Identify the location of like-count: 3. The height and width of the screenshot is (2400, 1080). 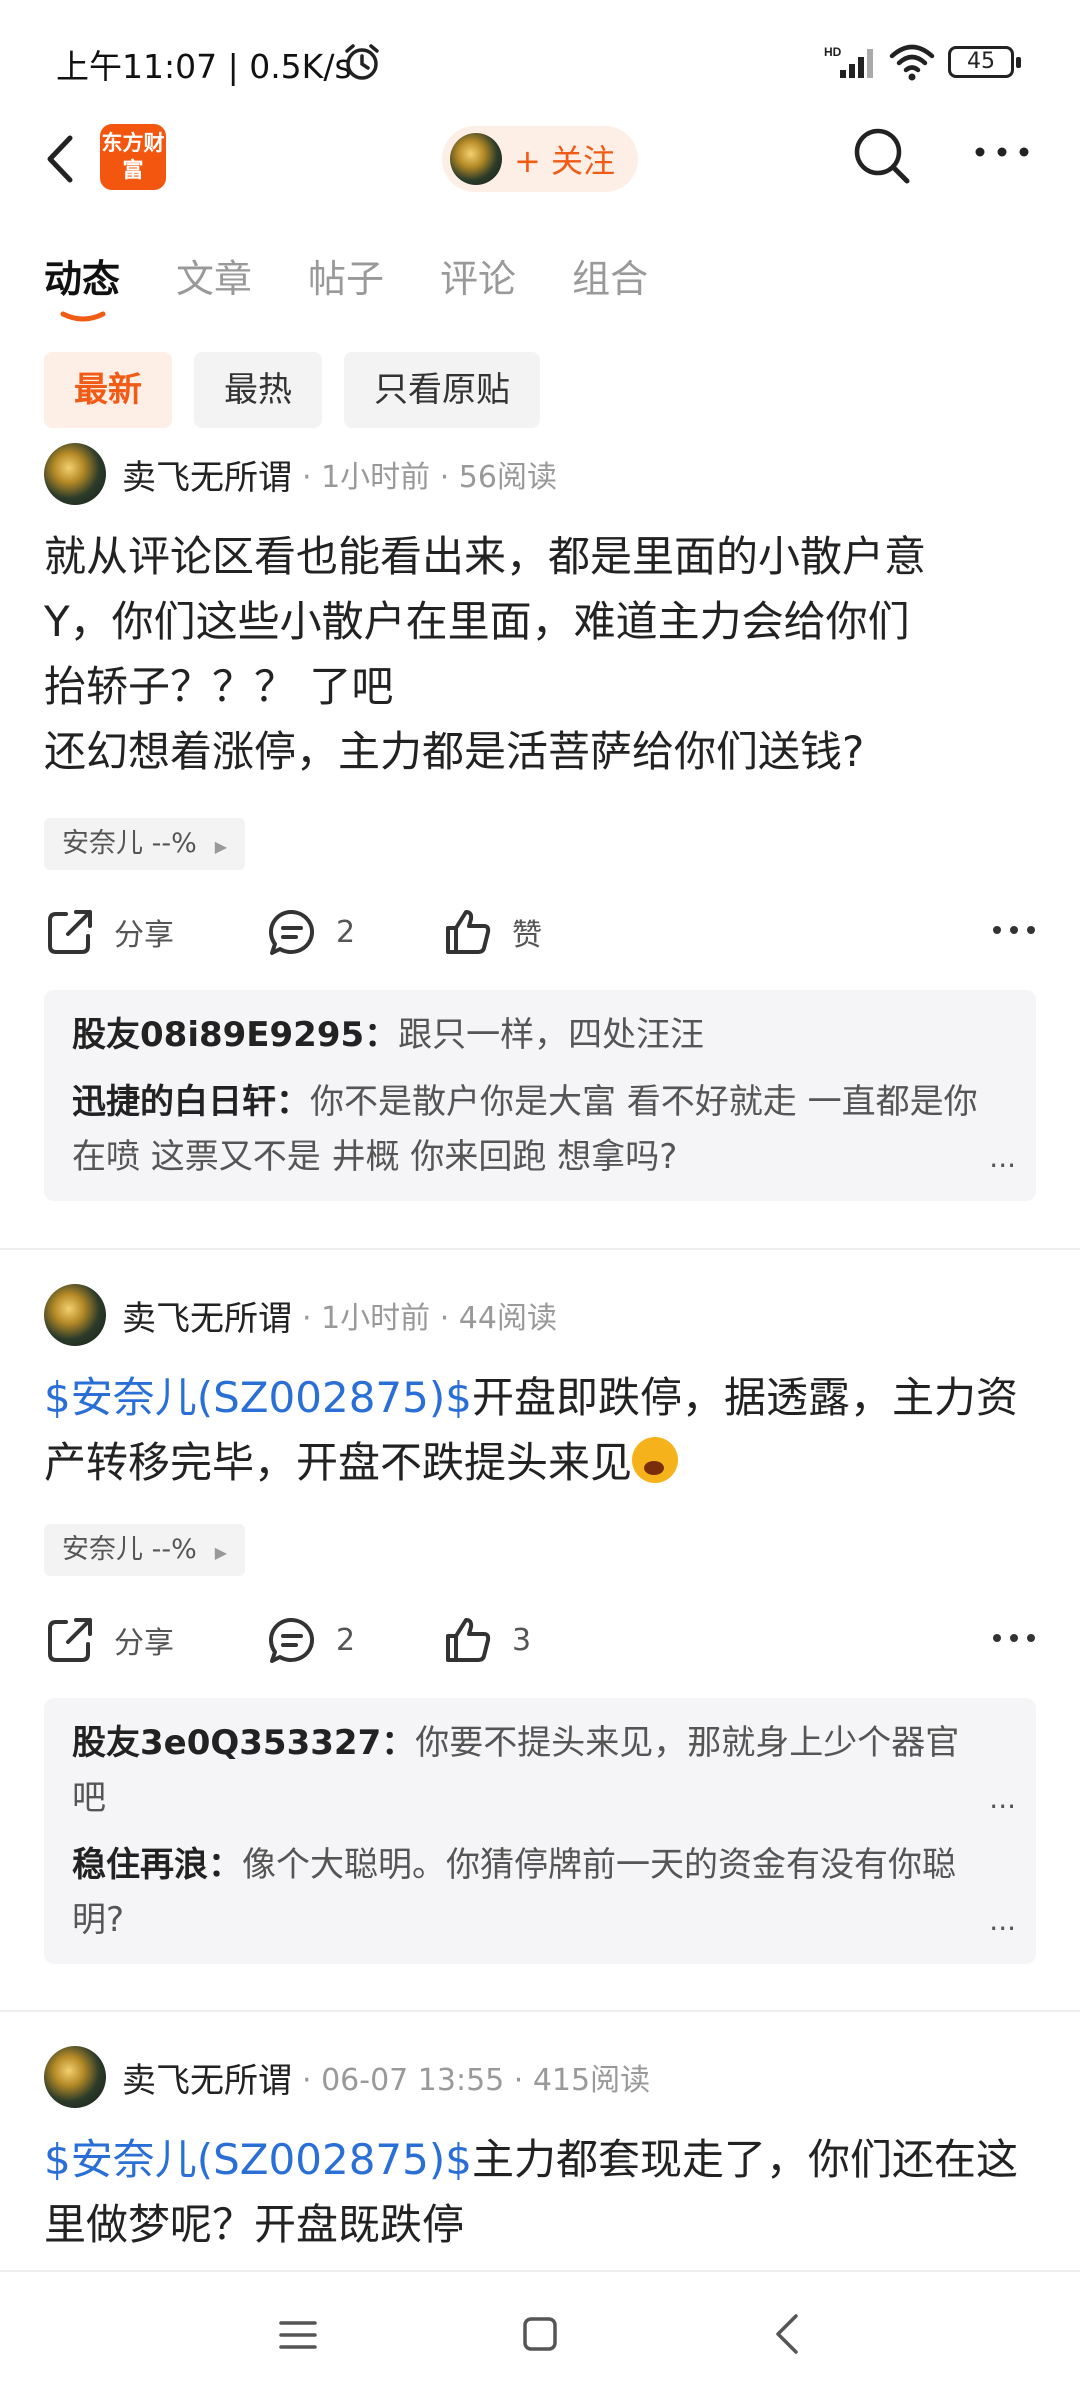
(522, 1640).